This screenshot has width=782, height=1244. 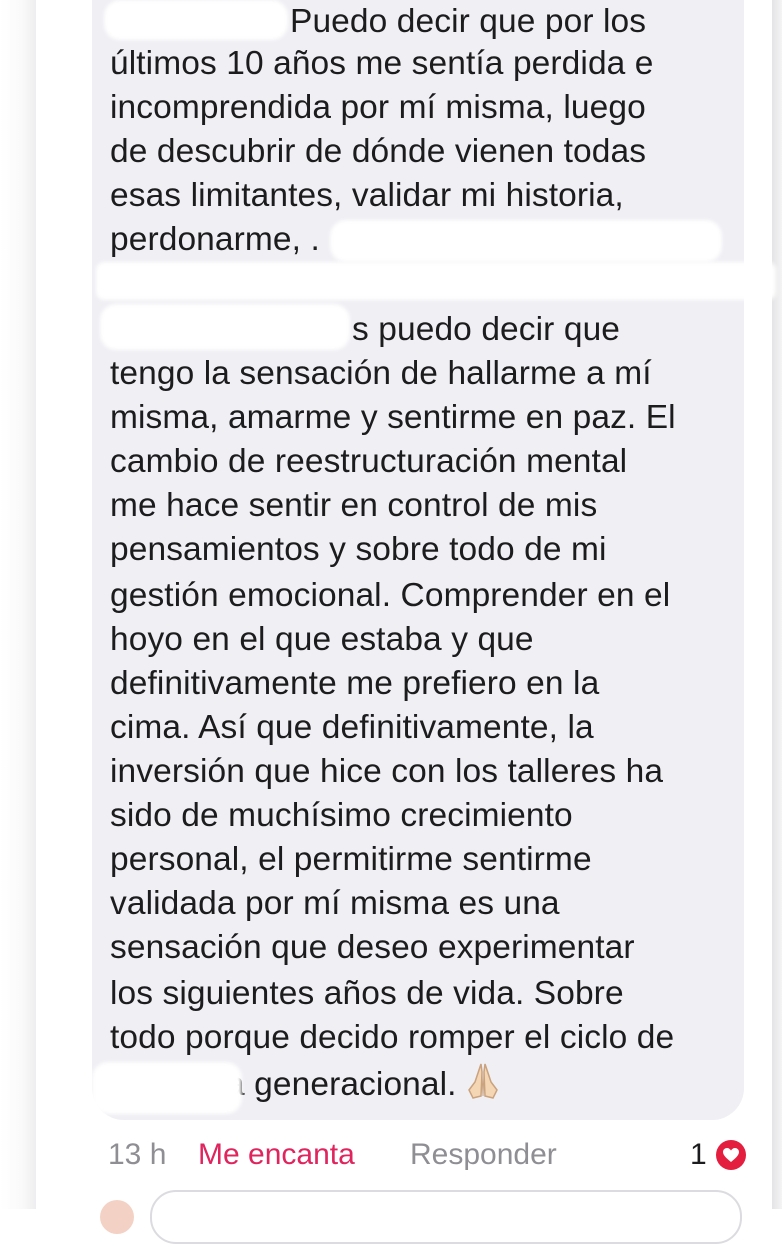 What do you see at coordinates (351, 859) in the screenshot?
I see `comment-line: personal, el permitirme sentirme` at bounding box center [351, 859].